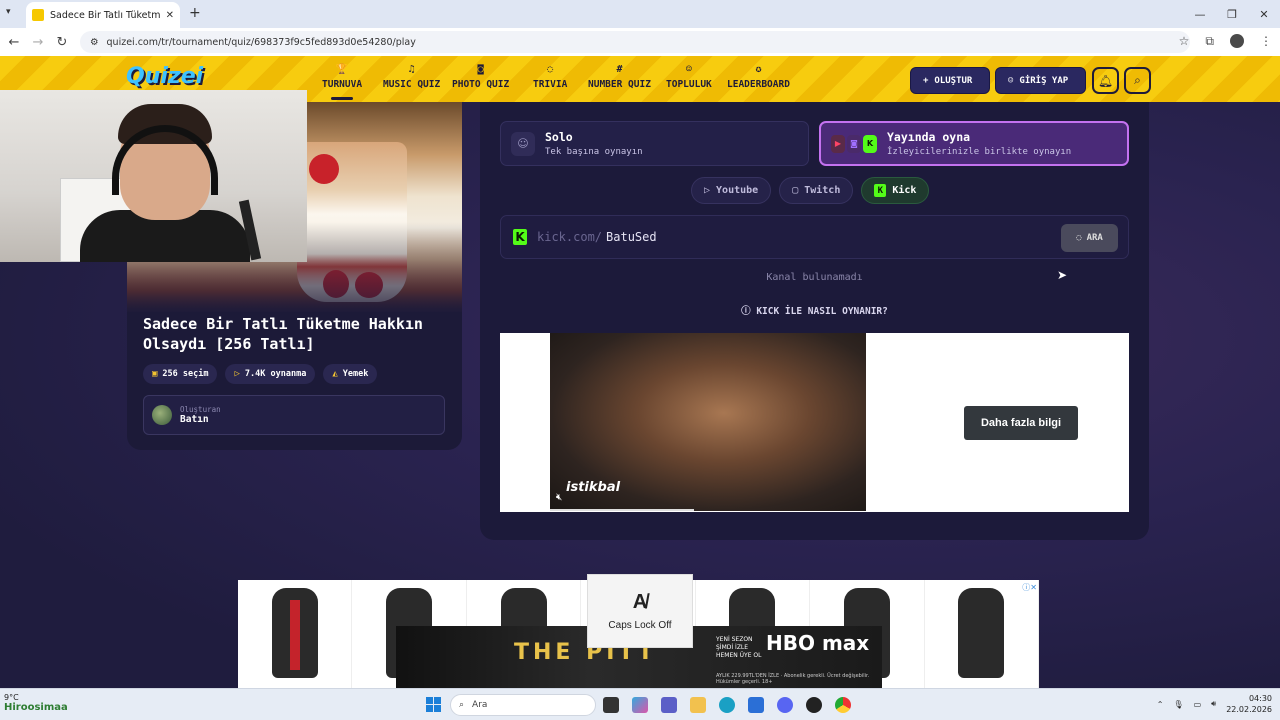  I want to click on caps-lock-osd: A̸ Caps Lock Off, so click(640, 611).